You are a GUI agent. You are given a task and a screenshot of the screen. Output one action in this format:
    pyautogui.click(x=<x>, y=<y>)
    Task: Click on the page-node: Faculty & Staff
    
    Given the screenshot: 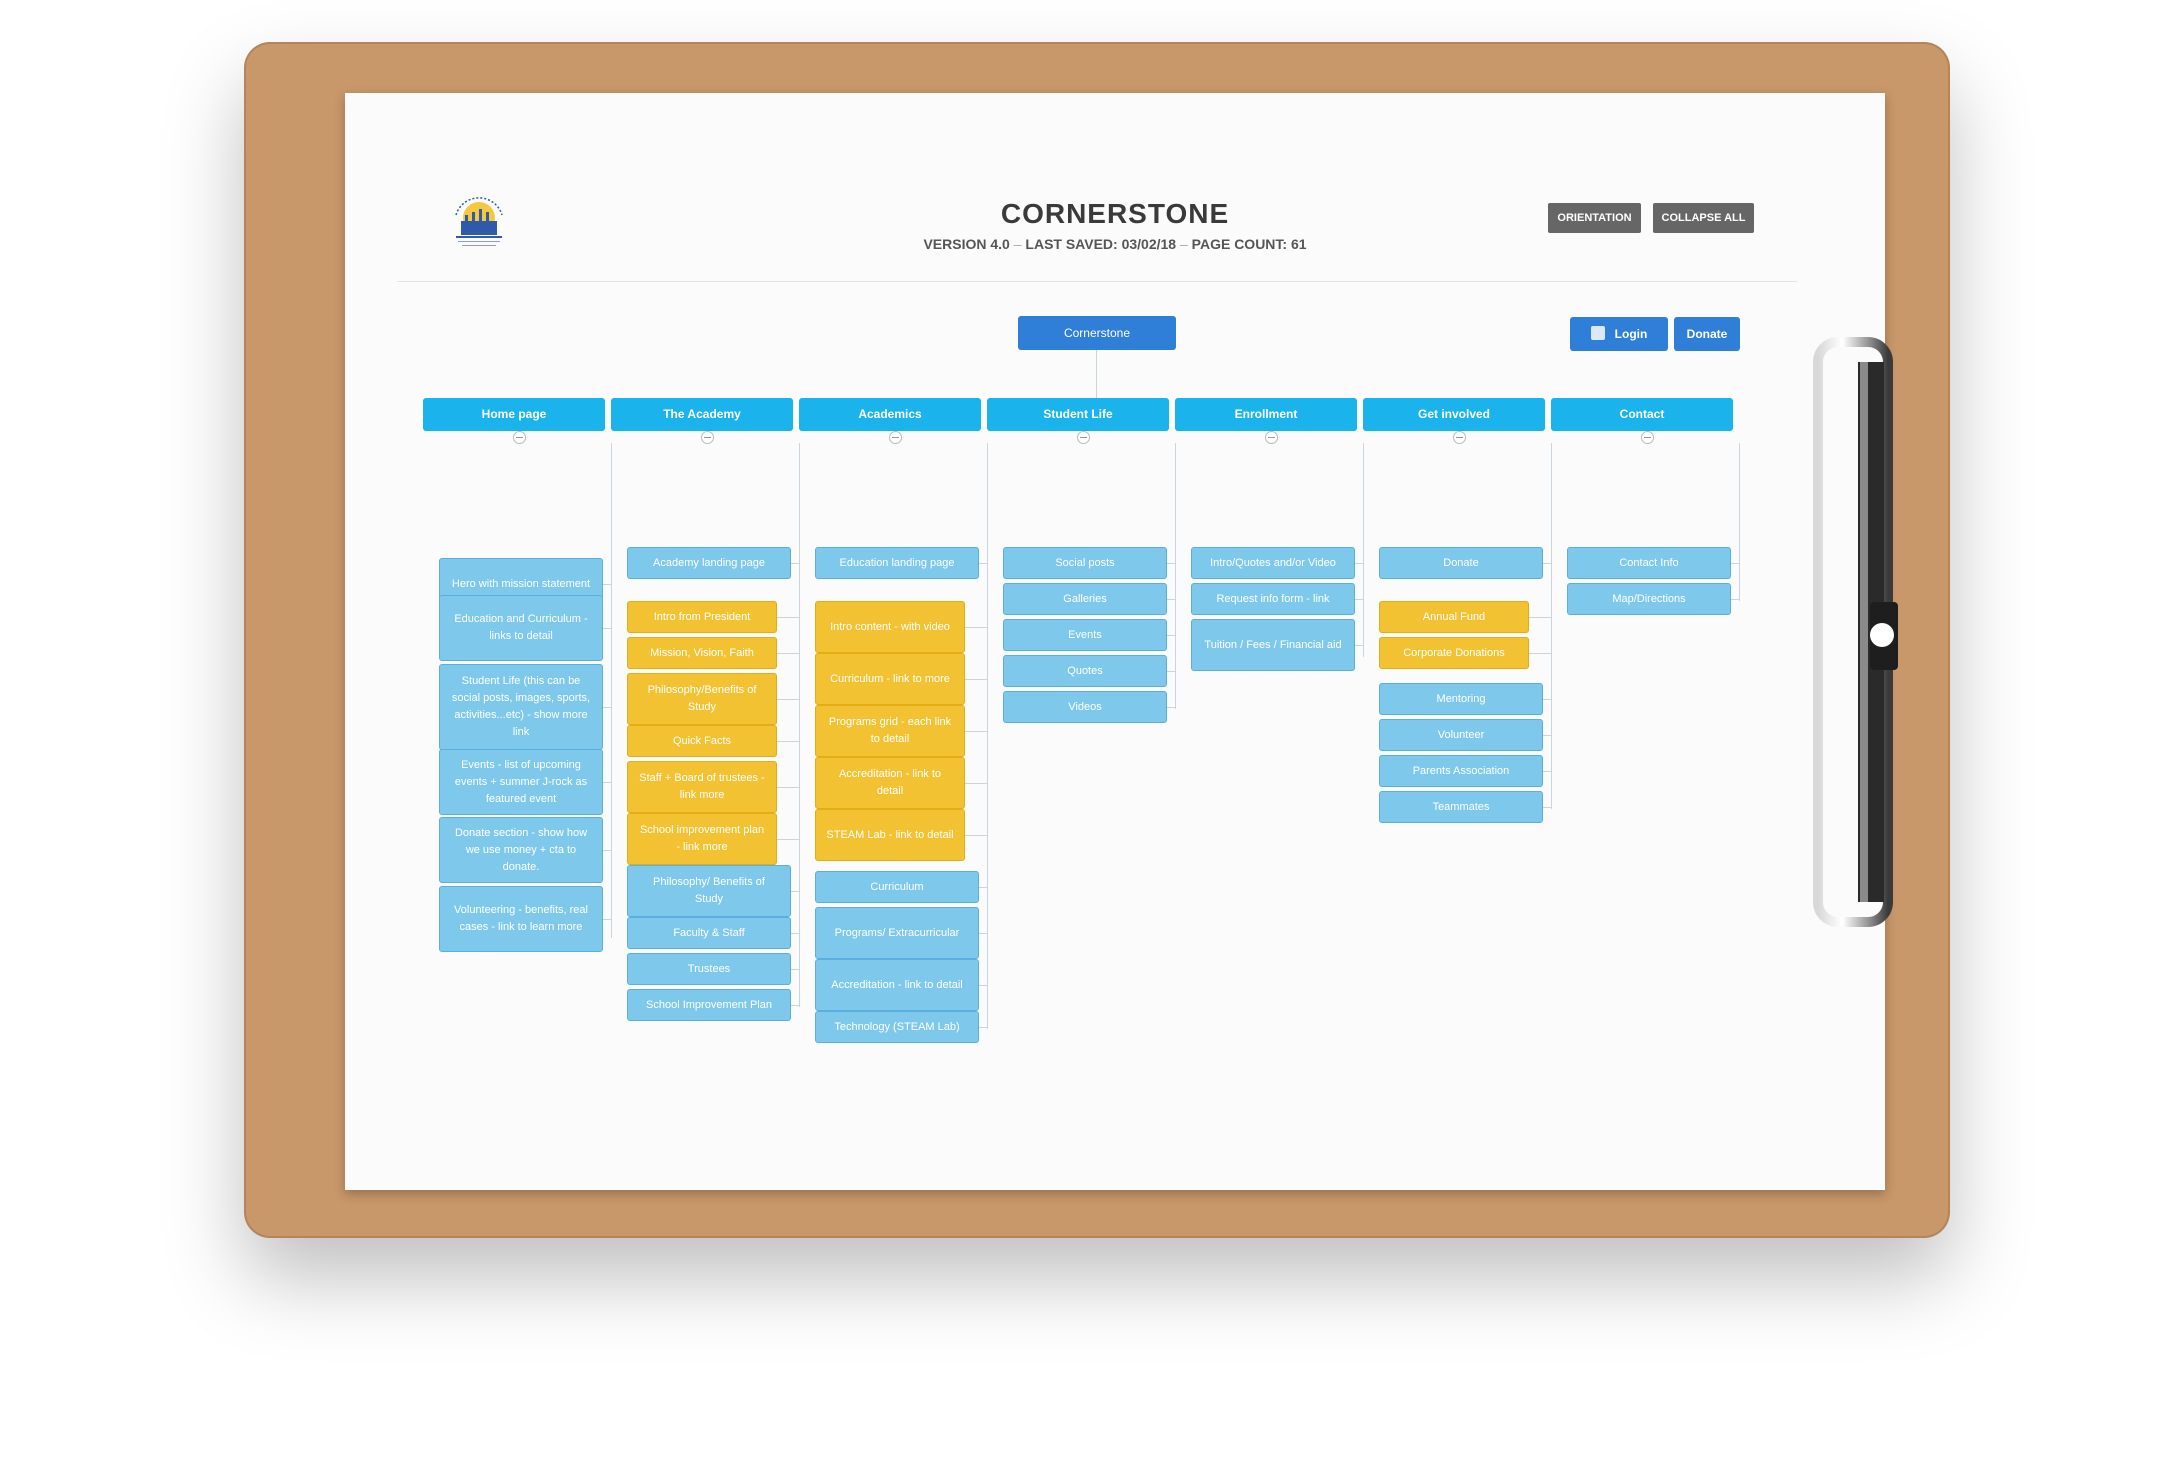 What is the action you would take?
    pyautogui.click(x=709, y=933)
    